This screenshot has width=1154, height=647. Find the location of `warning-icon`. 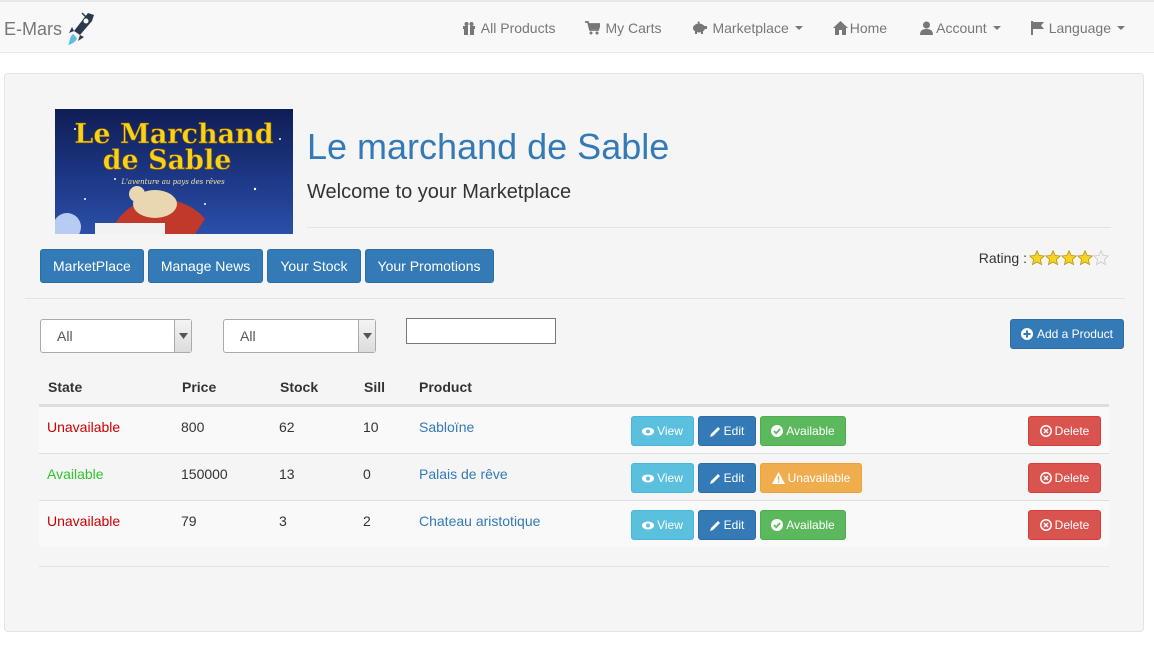

warning-icon is located at coordinates (778, 478).